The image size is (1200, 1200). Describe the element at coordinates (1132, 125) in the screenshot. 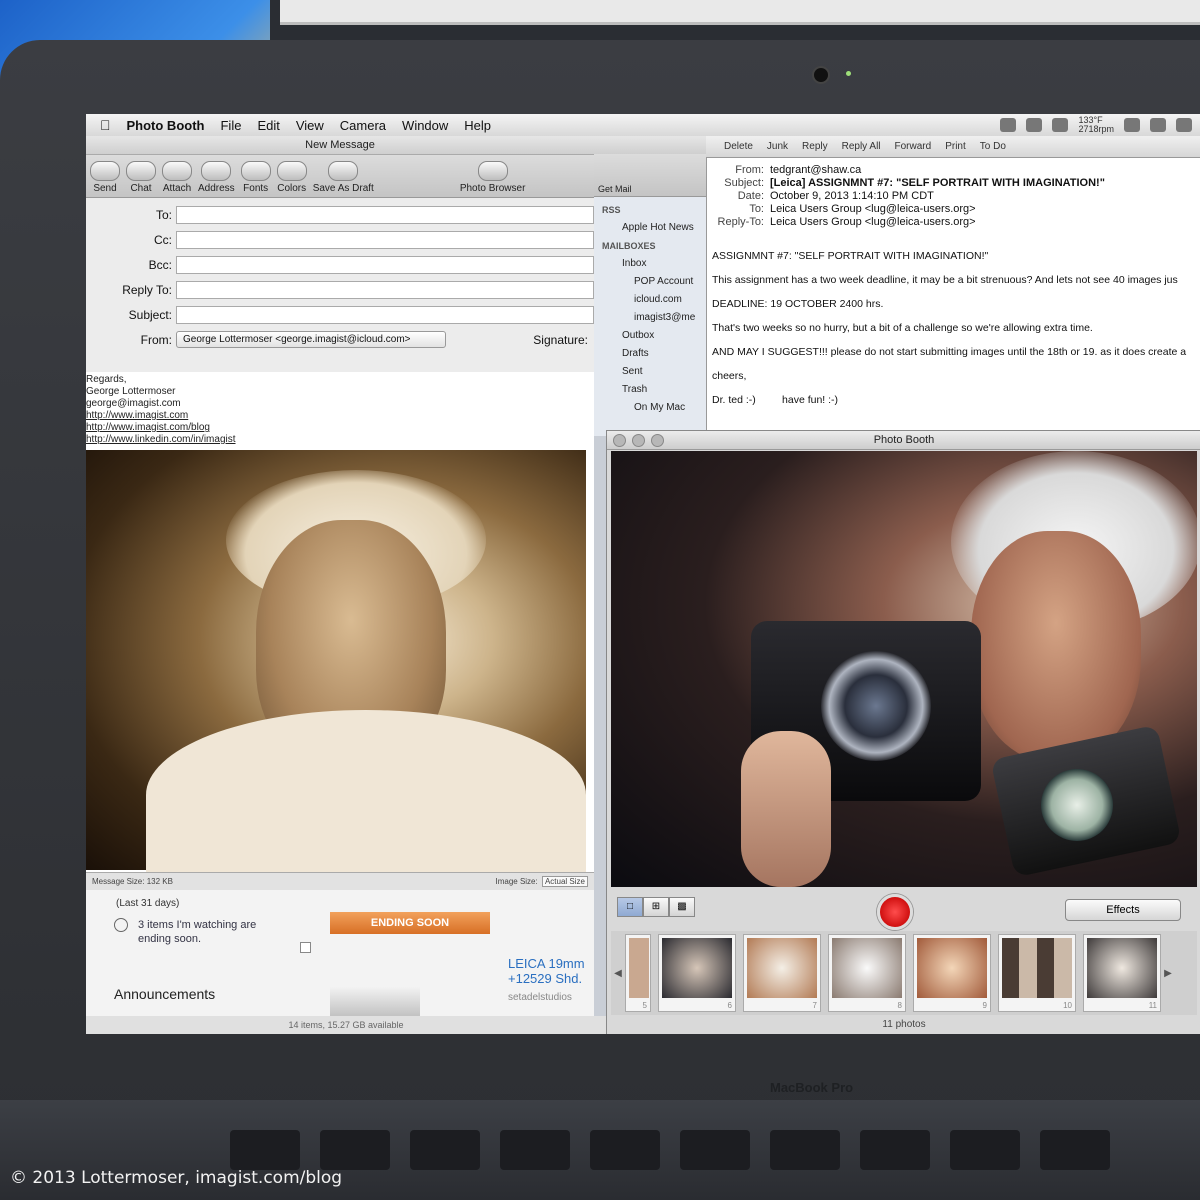

I see `sync-icon` at that location.